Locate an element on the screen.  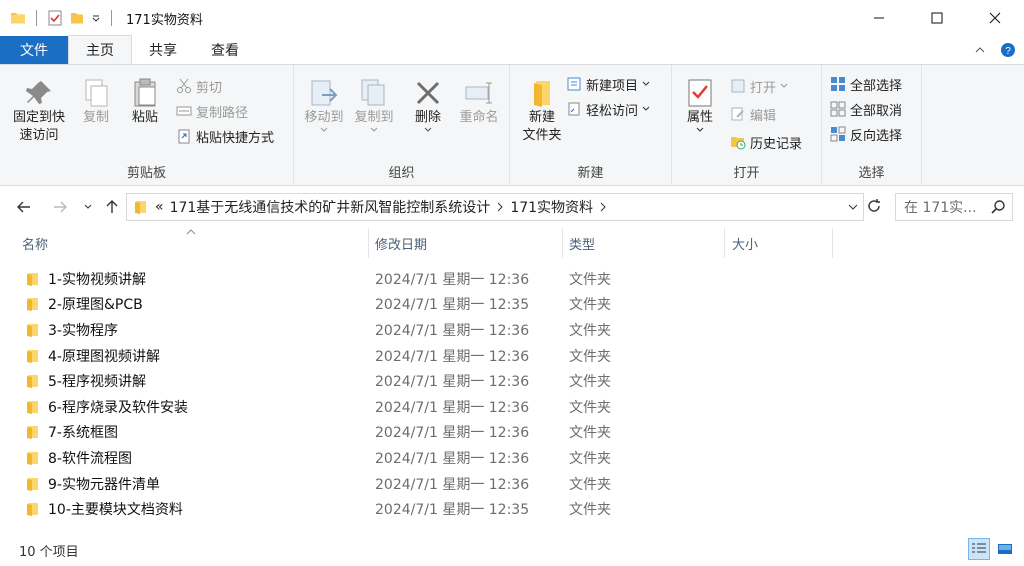
column-headers: 名称 修改日期 类型 大小 is located at coordinates (512, 243).